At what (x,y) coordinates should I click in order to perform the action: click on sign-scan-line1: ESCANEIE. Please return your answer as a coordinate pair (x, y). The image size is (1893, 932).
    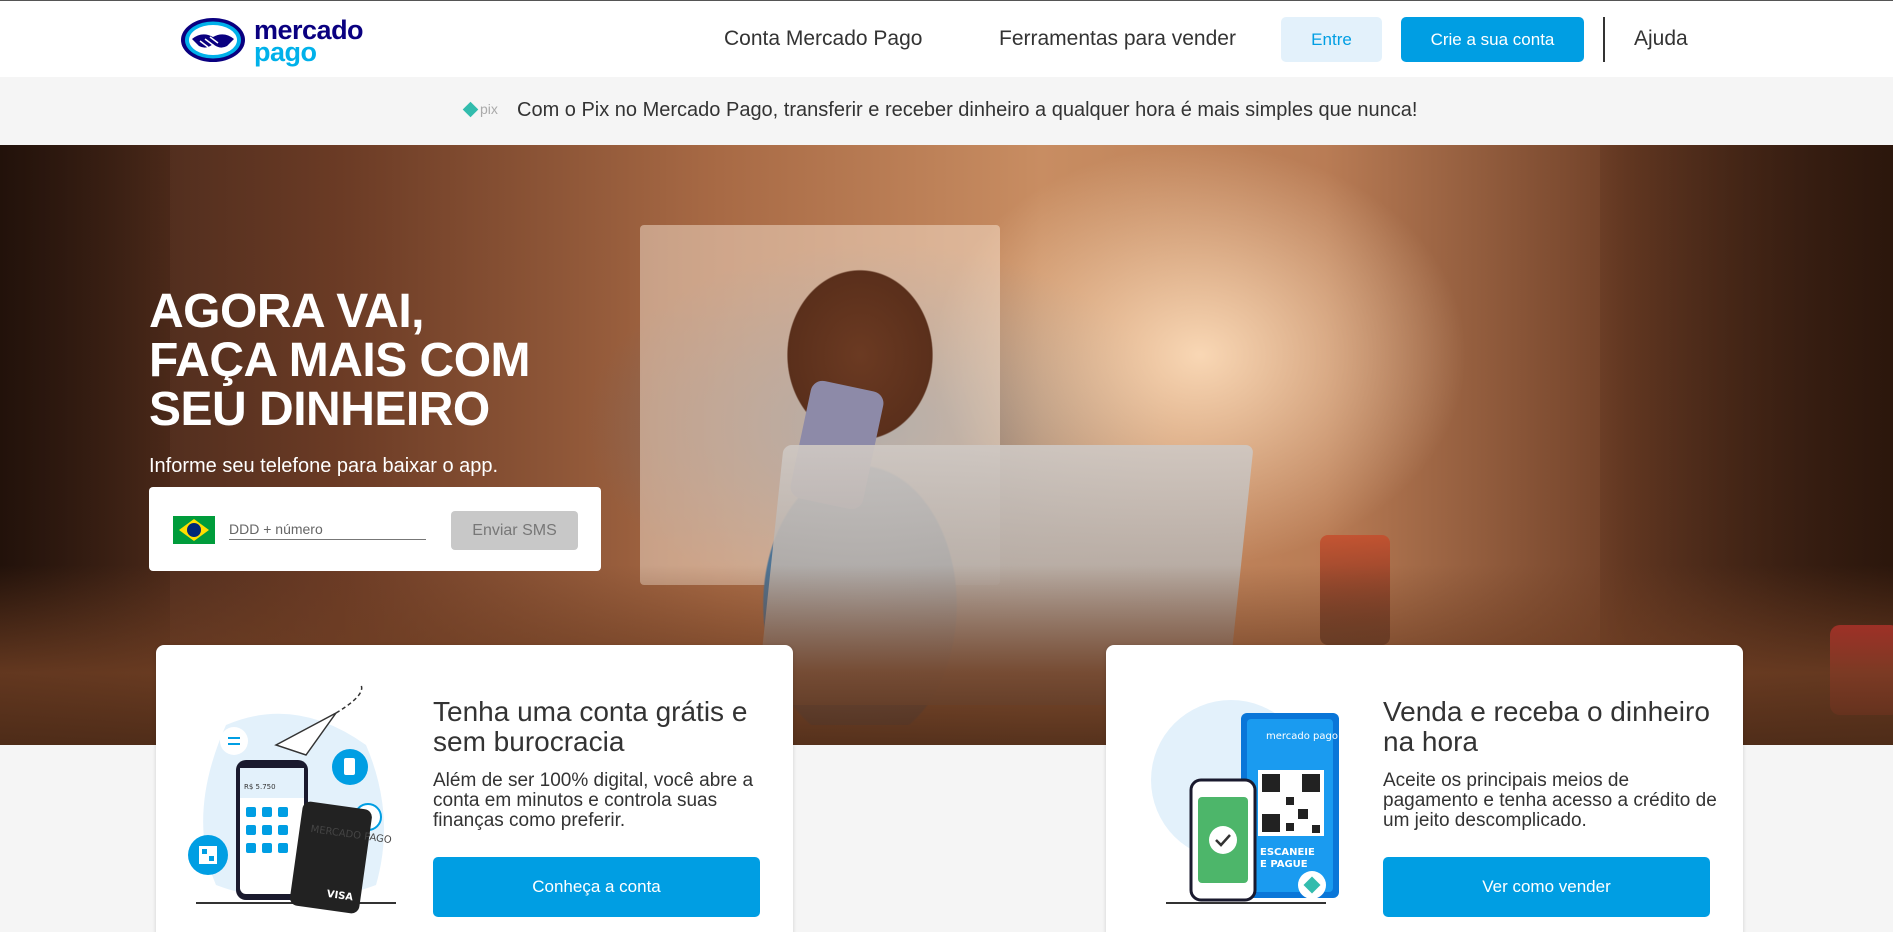
    Looking at the image, I should click on (1287, 852).